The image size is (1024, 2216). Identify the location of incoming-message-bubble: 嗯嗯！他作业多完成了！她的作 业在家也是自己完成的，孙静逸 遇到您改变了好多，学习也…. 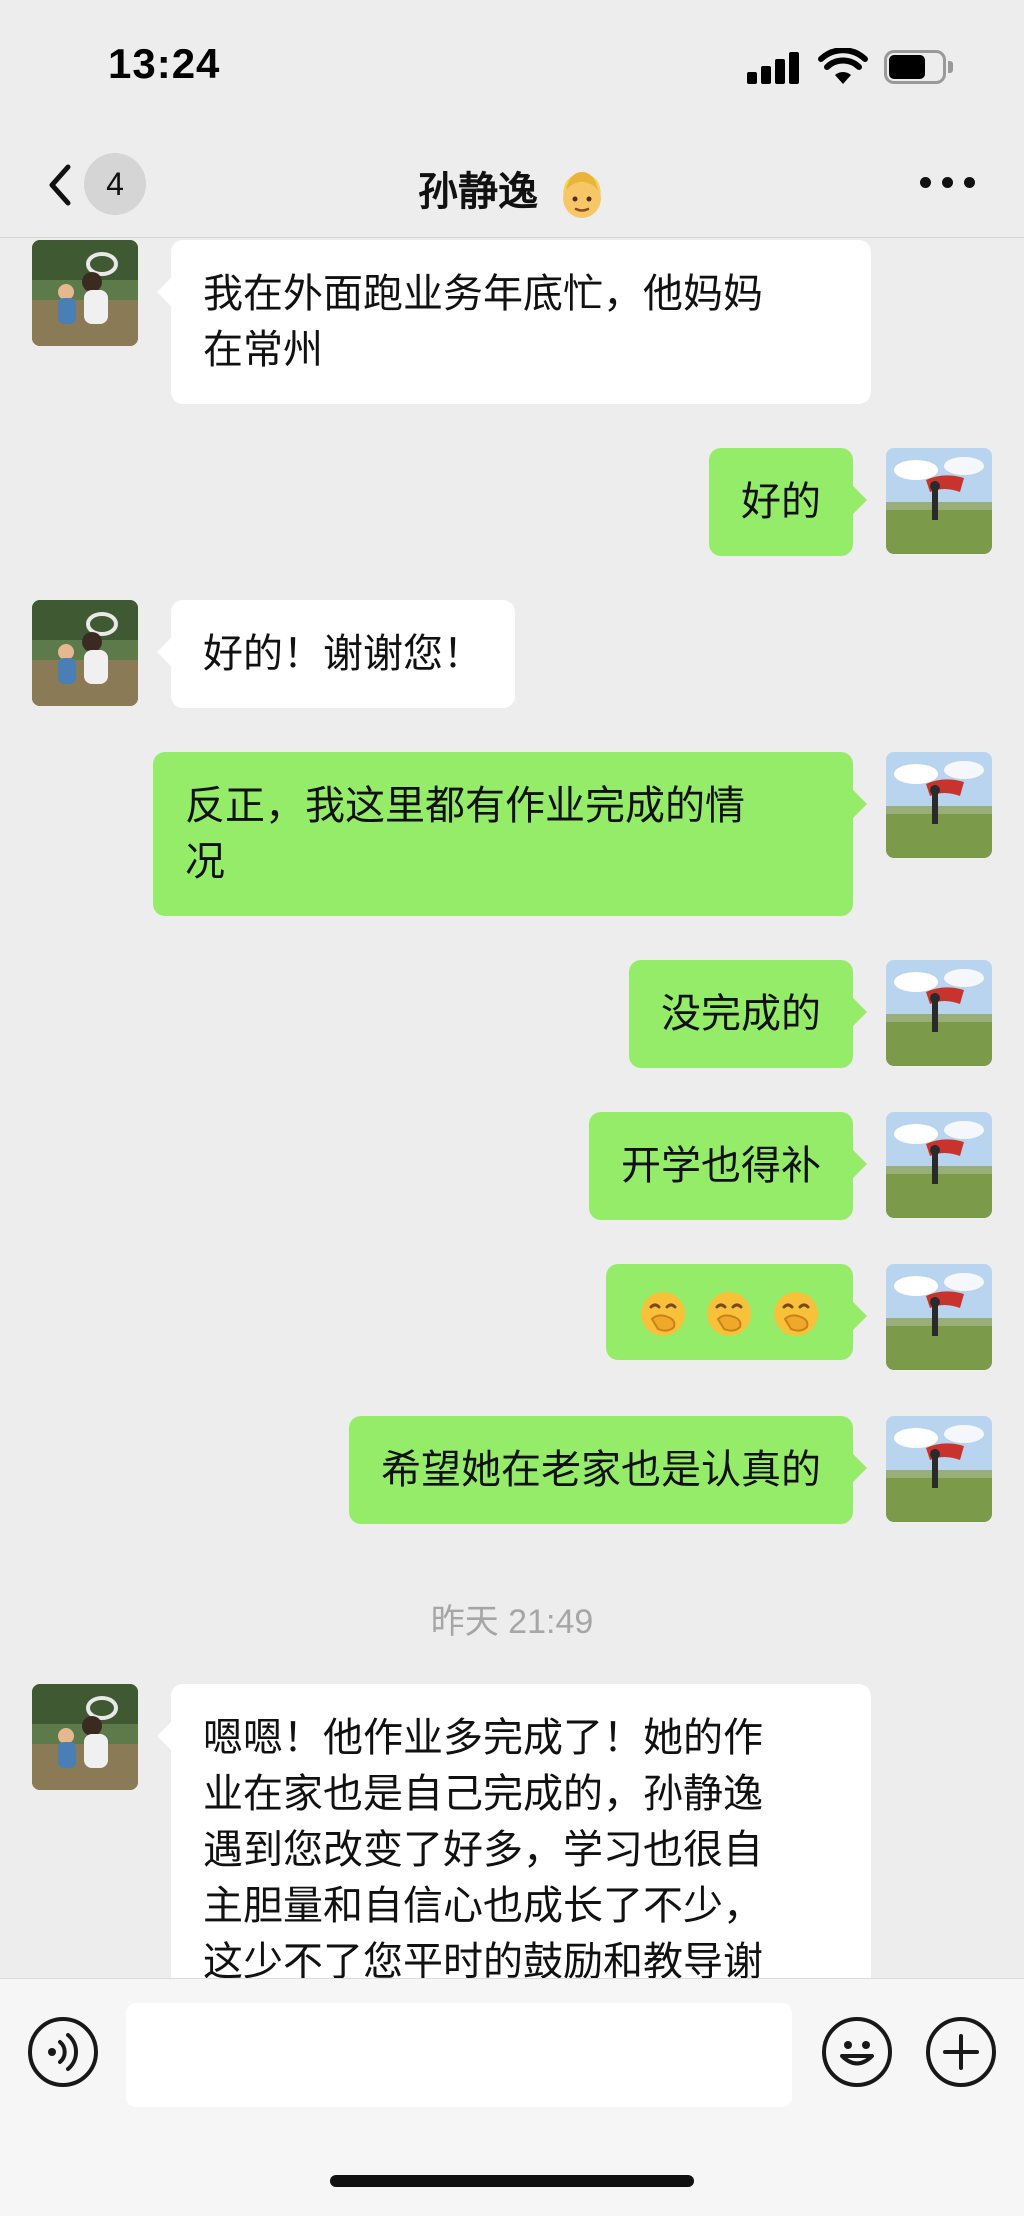
(514, 1831).